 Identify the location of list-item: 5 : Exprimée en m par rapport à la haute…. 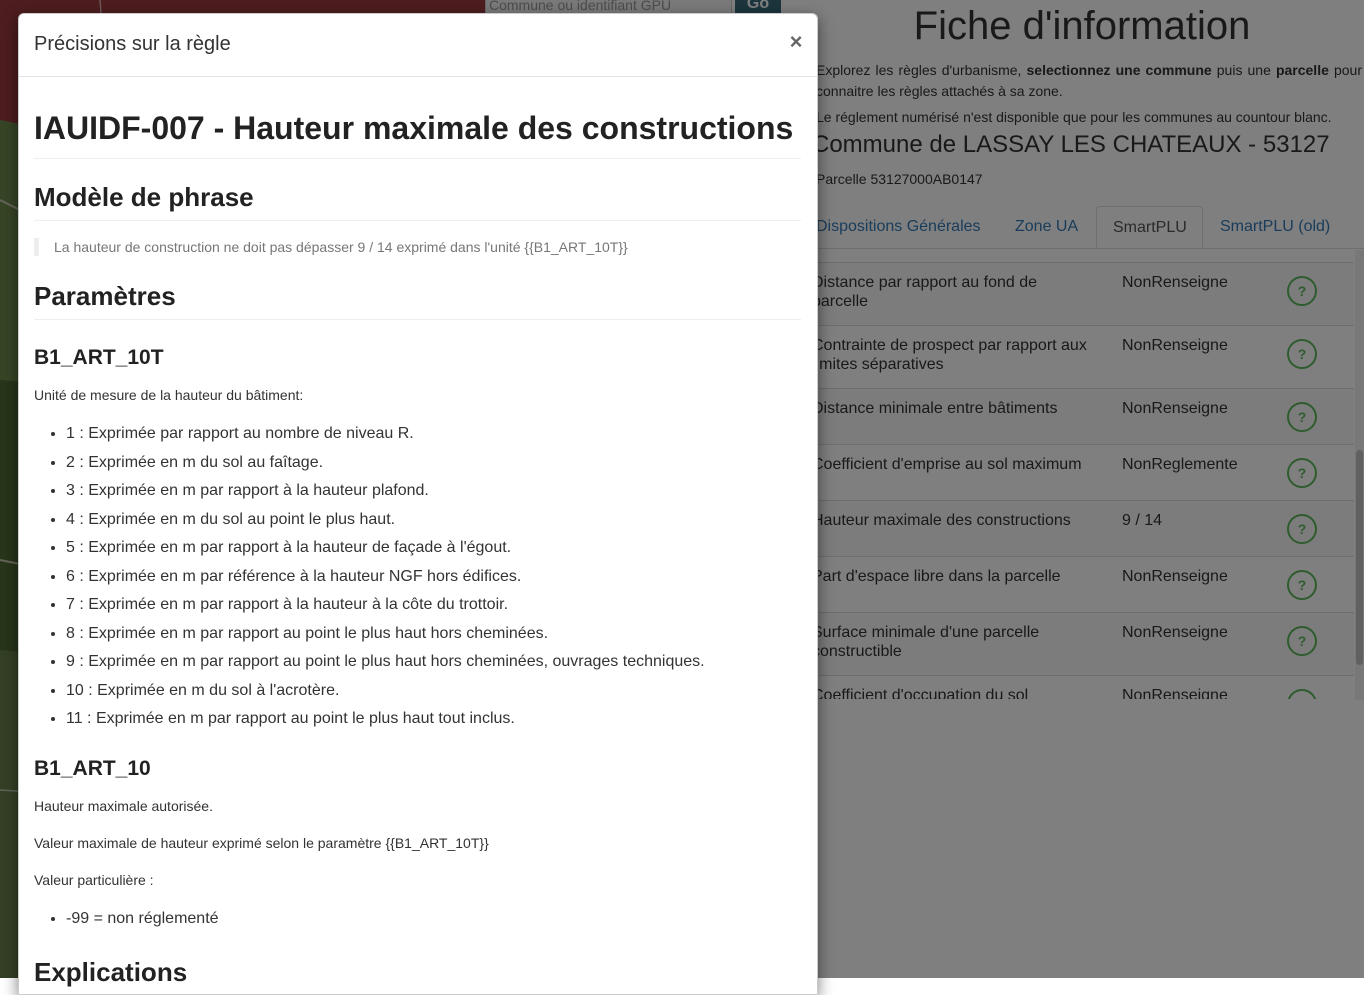
(385, 548).